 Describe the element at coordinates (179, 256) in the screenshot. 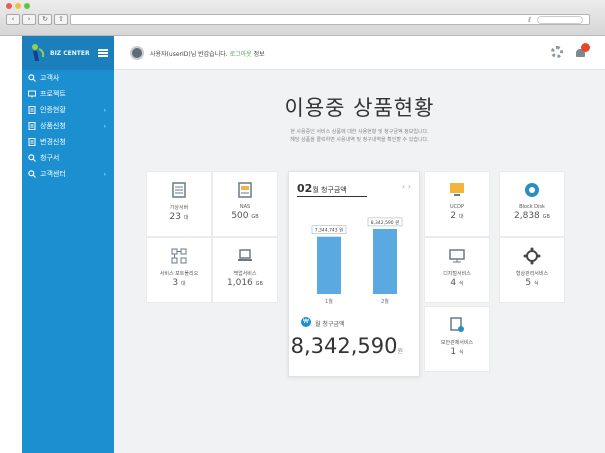

I see `network-icon` at that location.